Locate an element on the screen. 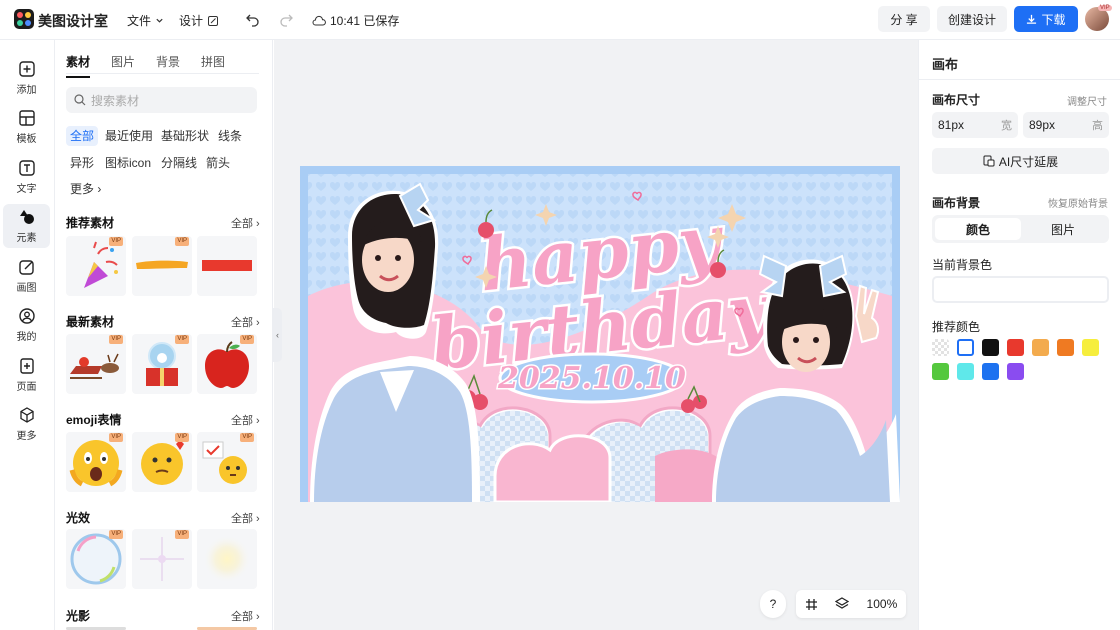  chip-dividers: 分隔线 is located at coordinates (179, 163).